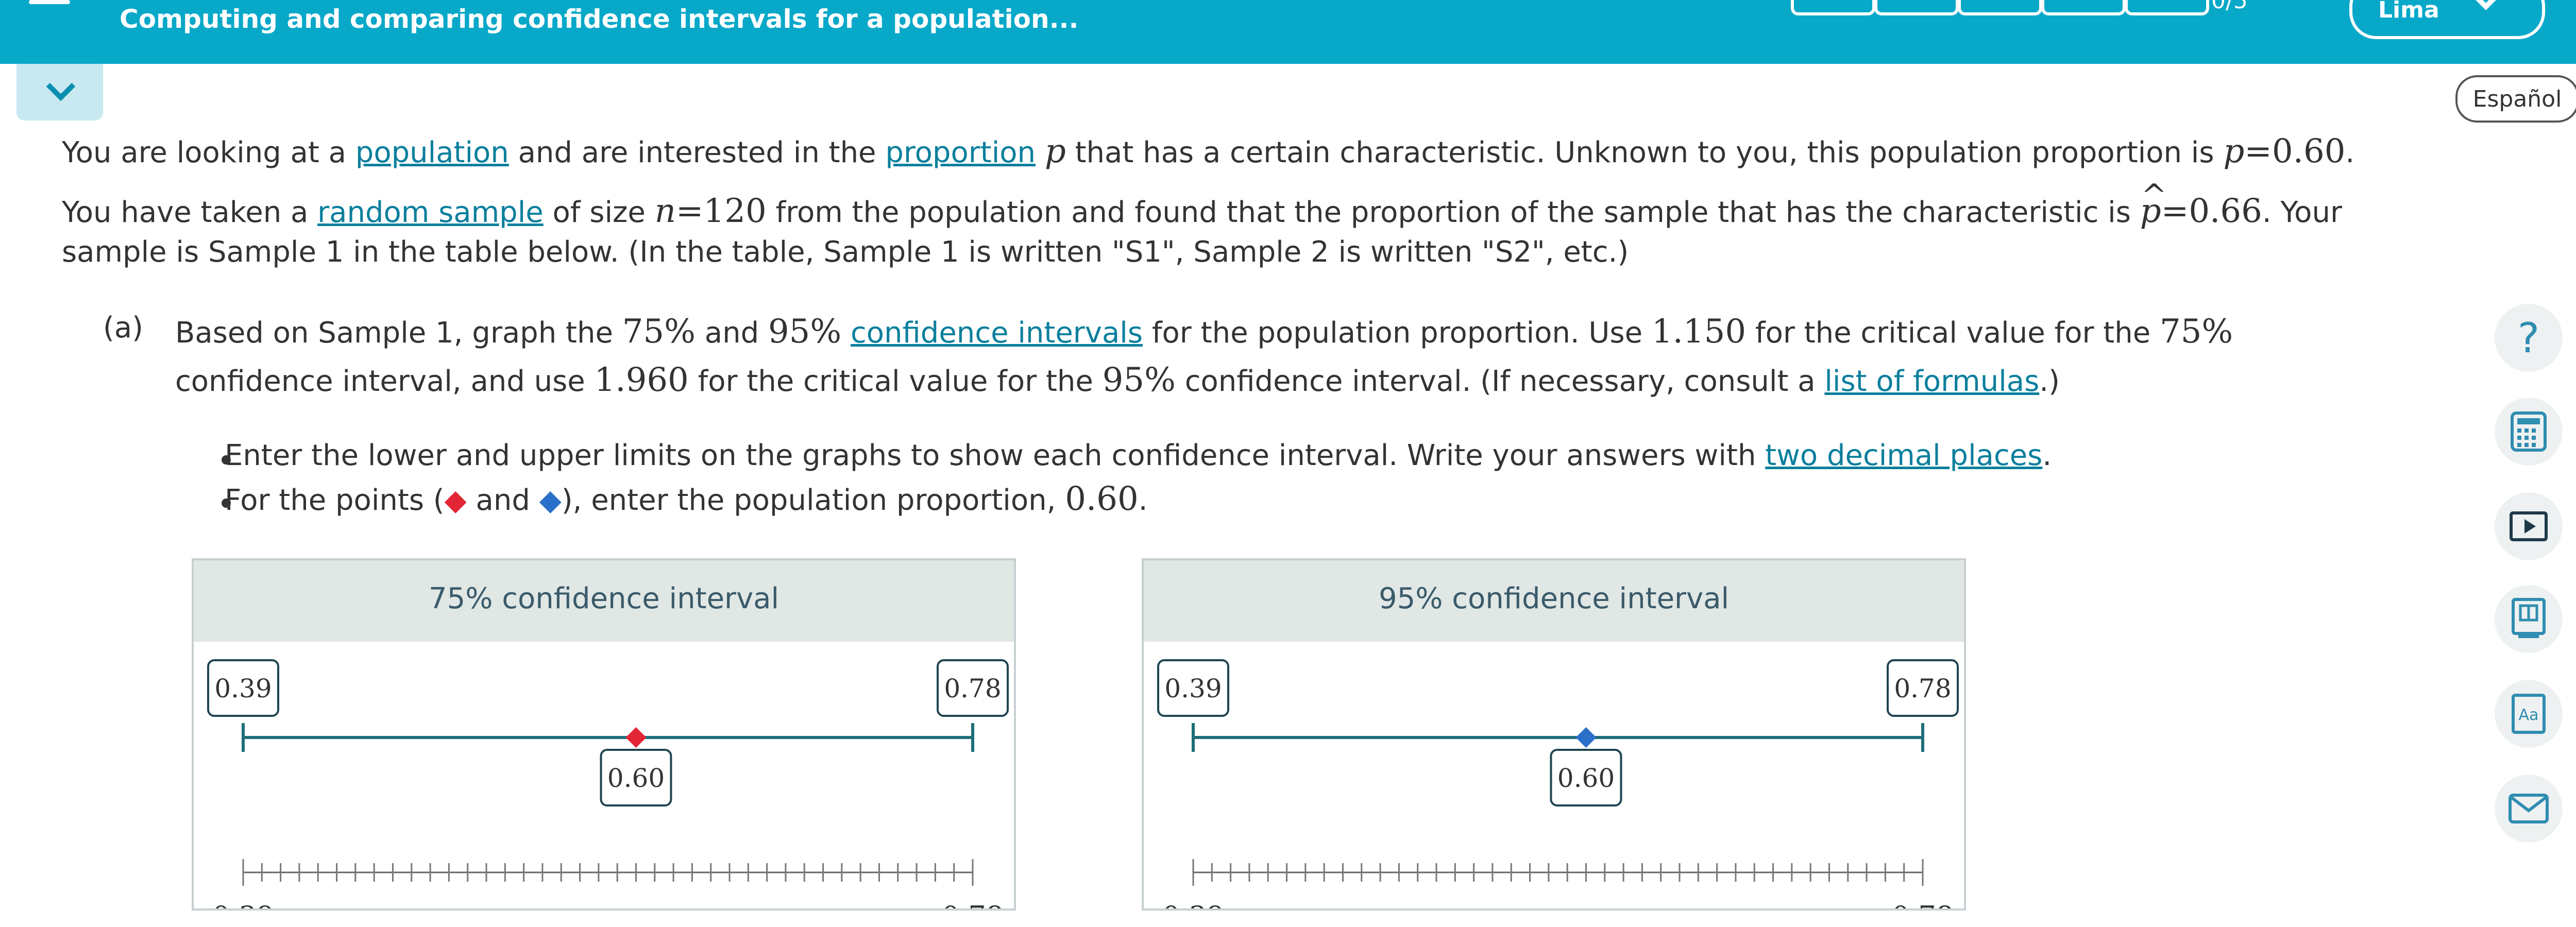  I want to click on proportion-link: proportion, so click(960, 152).